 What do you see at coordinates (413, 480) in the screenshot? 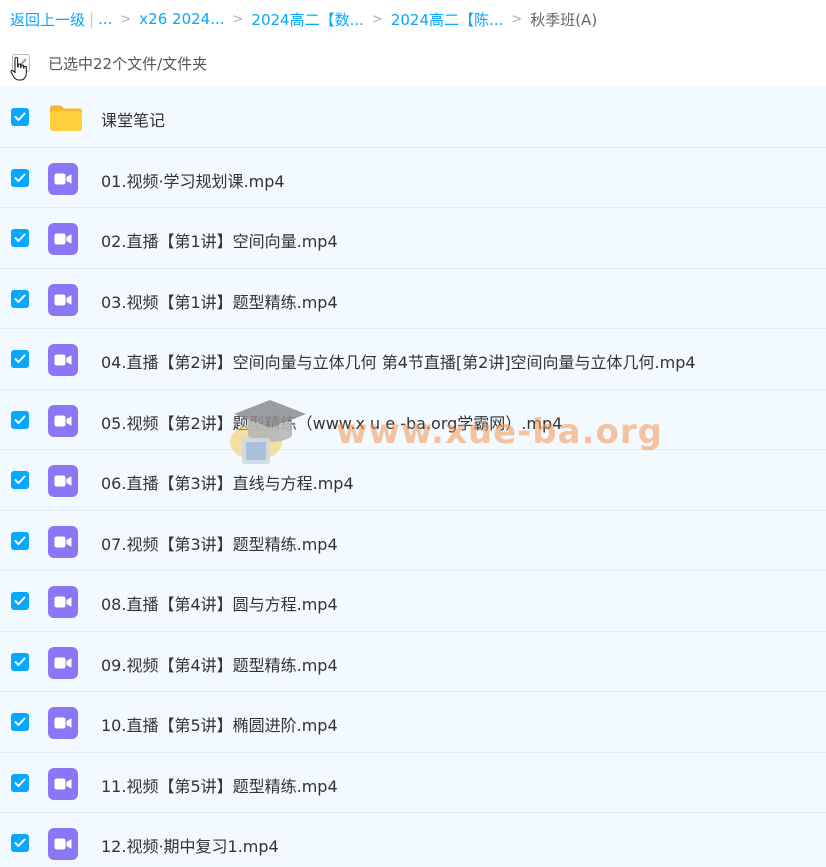
I see `list-item: 06.直播【第3讲】直线与方程.mp4` at bounding box center [413, 480].